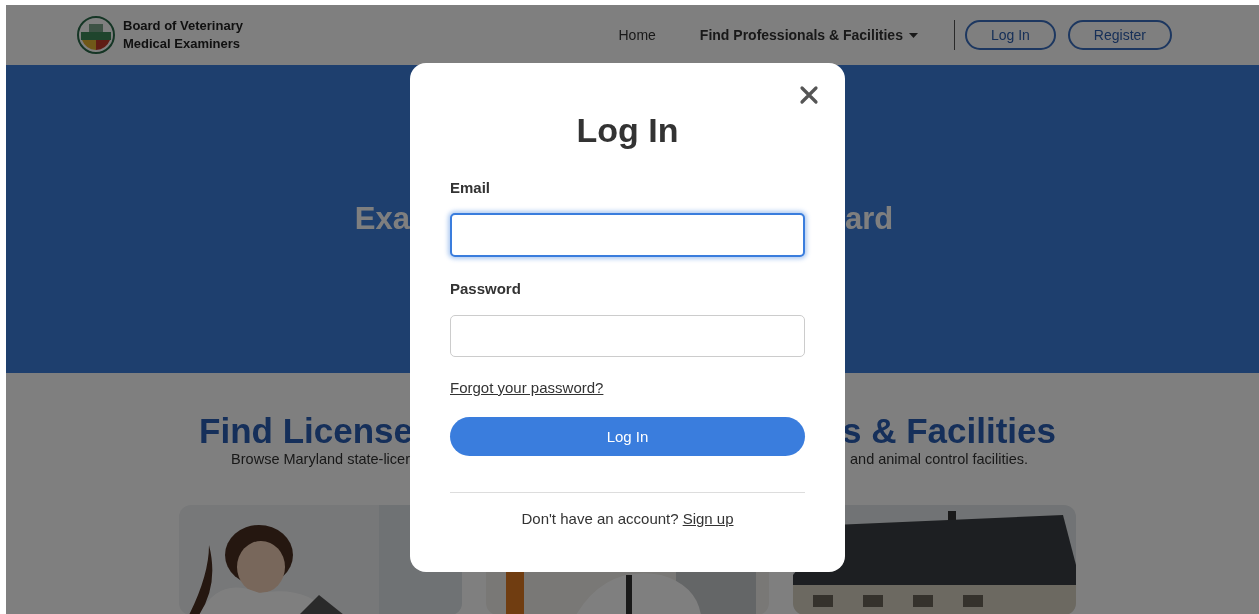 The height and width of the screenshot is (614, 1259). Describe the element at coordinates (382, 219) in the screenshot. I see `hero-title: Exa` at that location.